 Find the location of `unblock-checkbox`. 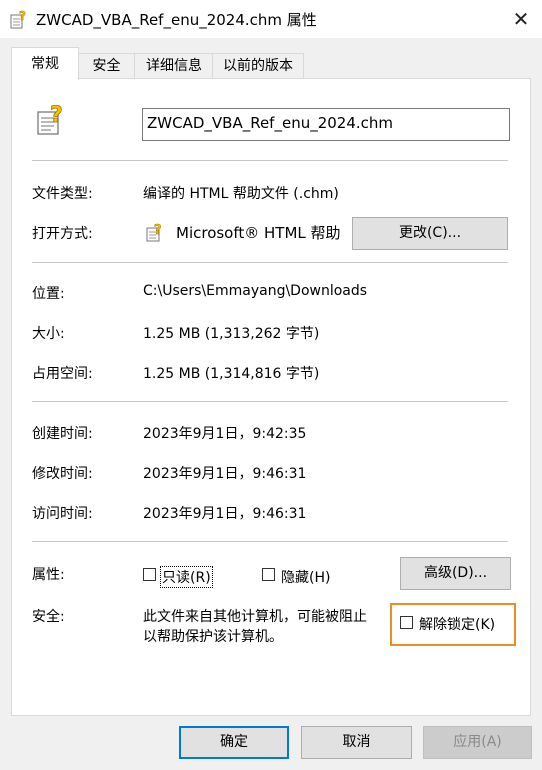

unblock-checkbox is located at coordinates (406, 622).